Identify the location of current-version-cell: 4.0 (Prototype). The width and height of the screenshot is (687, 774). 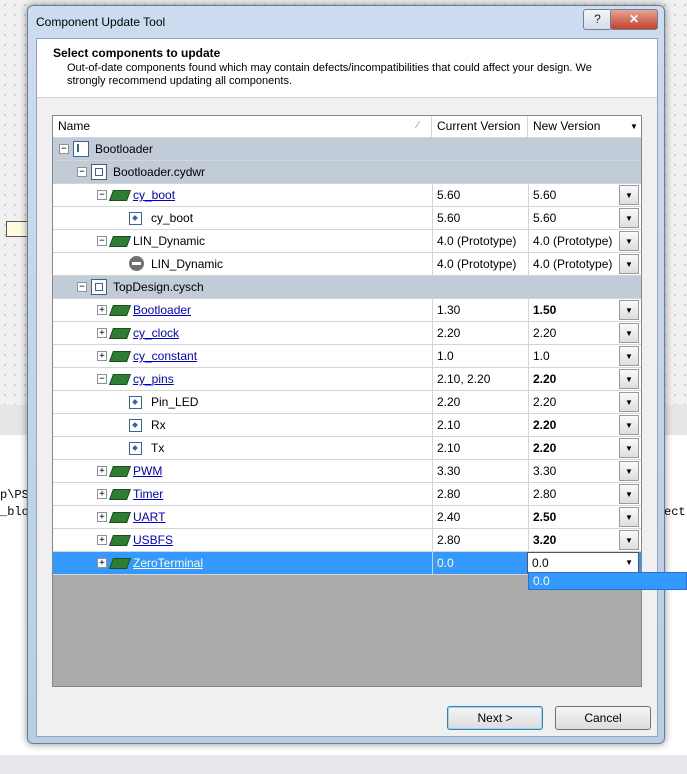
(477, 241).